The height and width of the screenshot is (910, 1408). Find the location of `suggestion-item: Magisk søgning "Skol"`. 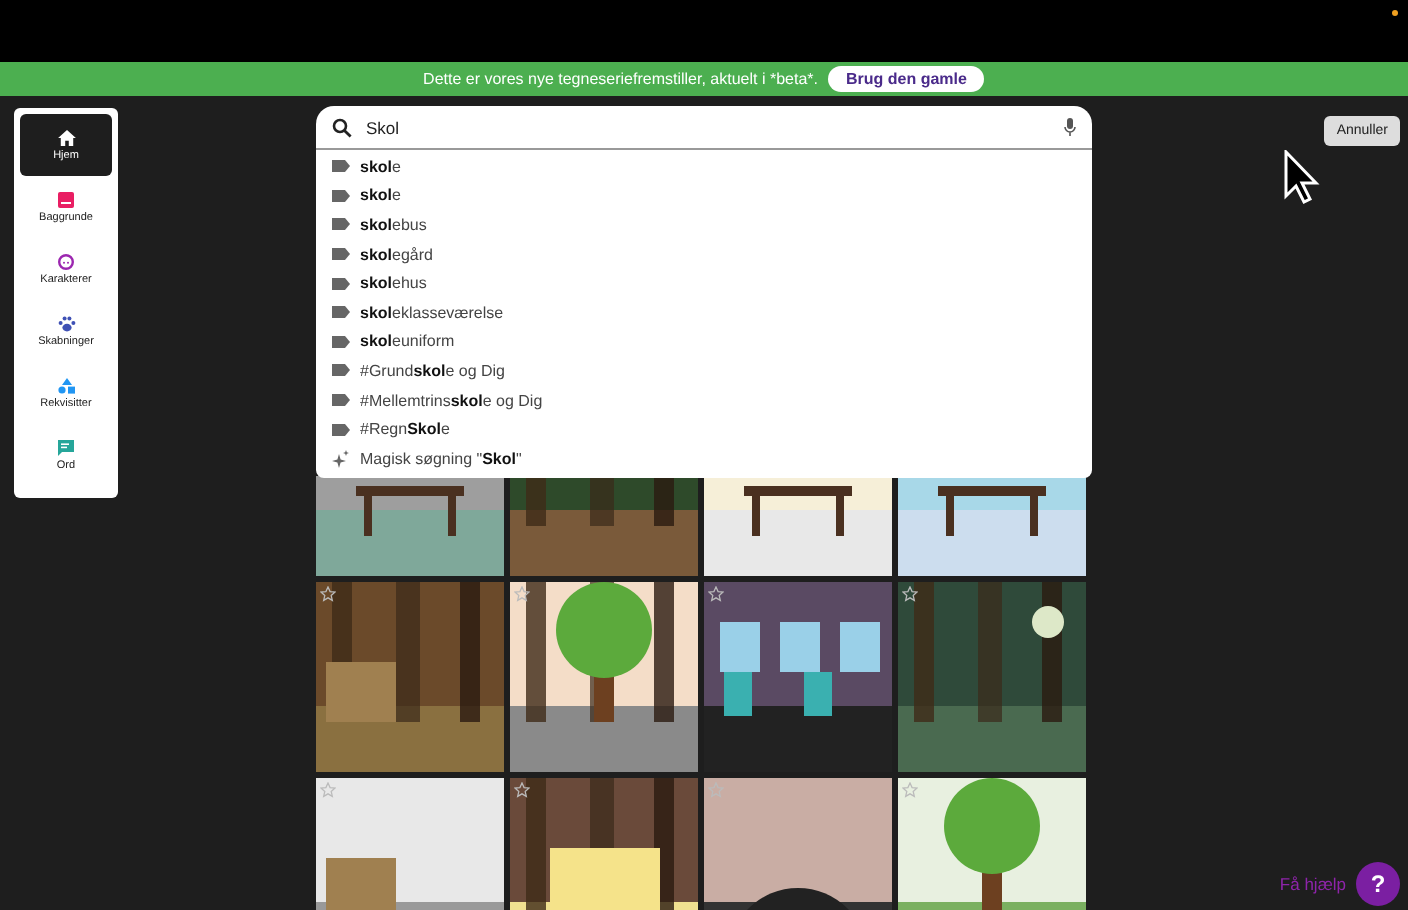

suggestion-item: Magisk søgning "Skol" is located at coordinates (441, 458).